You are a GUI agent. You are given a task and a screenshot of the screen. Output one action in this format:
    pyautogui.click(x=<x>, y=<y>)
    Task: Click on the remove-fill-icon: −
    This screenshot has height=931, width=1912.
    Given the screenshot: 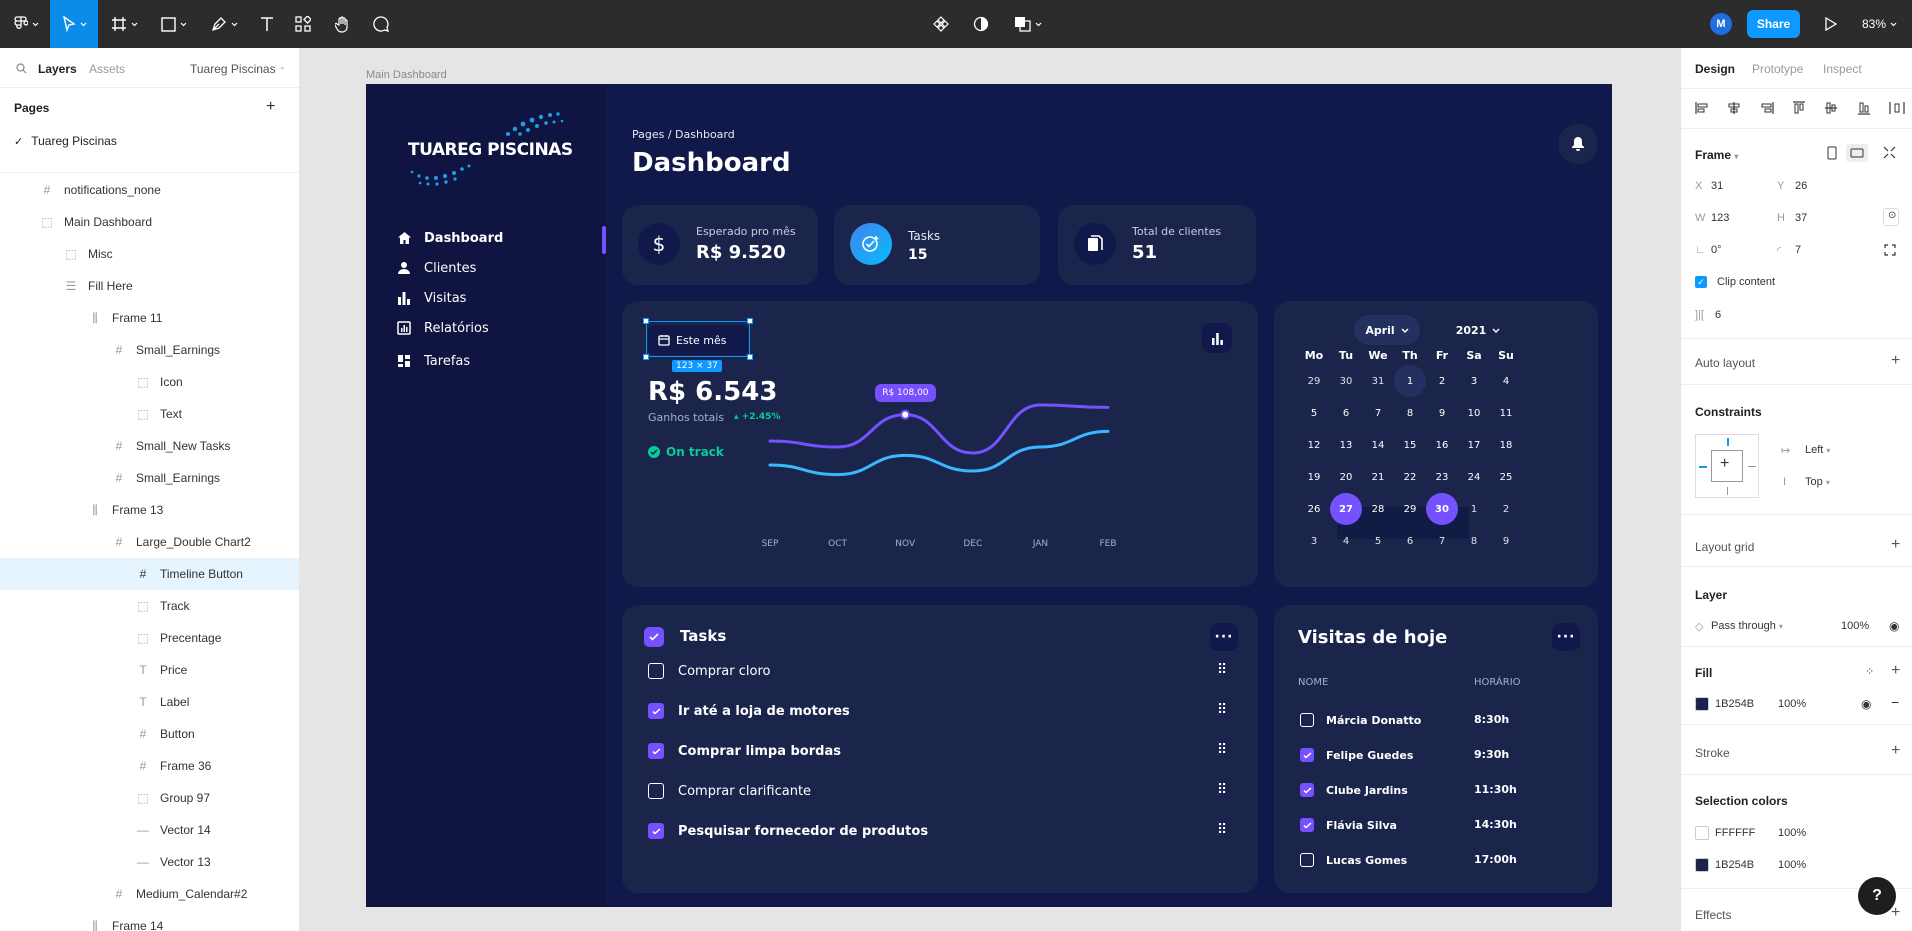 What is the action you would take?
    pyautogui.click(x=1895, y=702)
    